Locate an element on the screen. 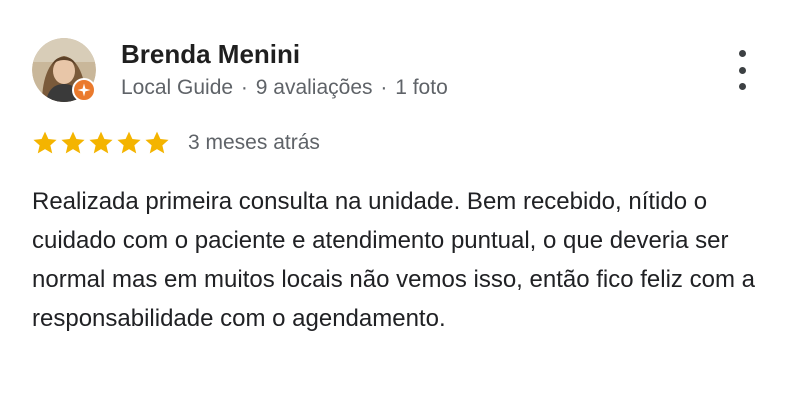 The image size is (800, 414). review-date: 3 meses atrás is located at coordinates (254, 142).